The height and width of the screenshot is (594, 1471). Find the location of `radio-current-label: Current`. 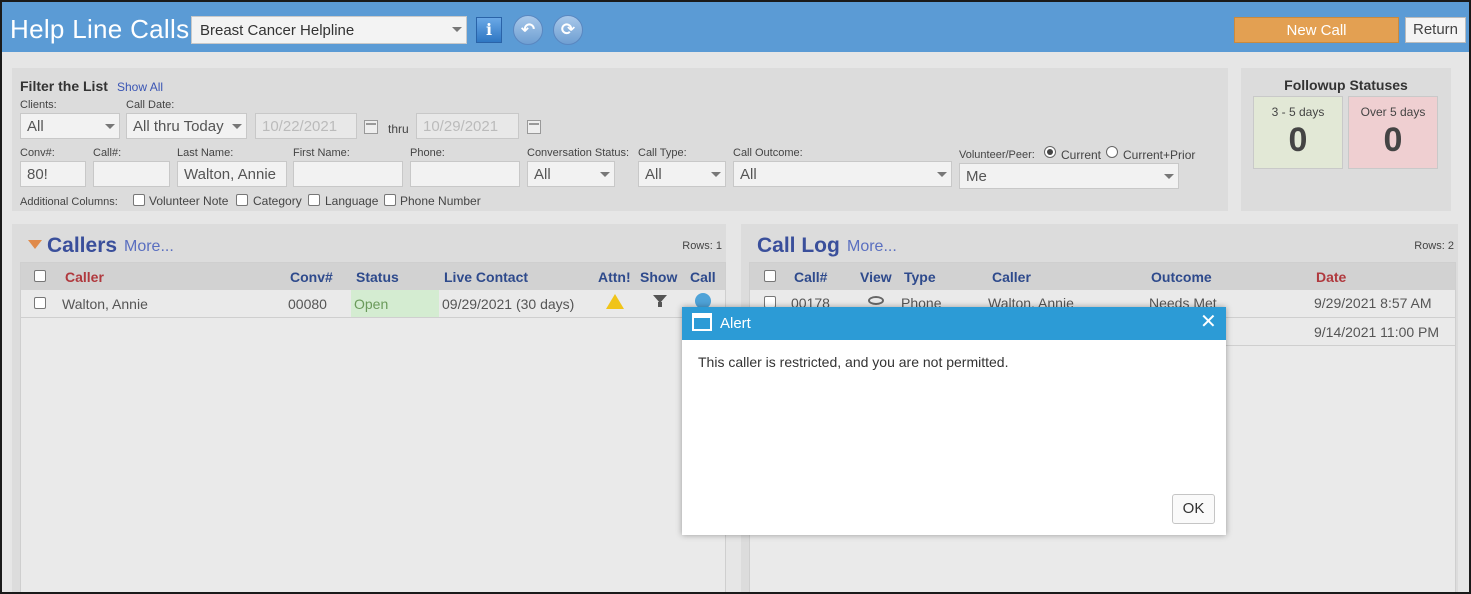

radio-current-label: Current is located at coordinates (1081, 155).